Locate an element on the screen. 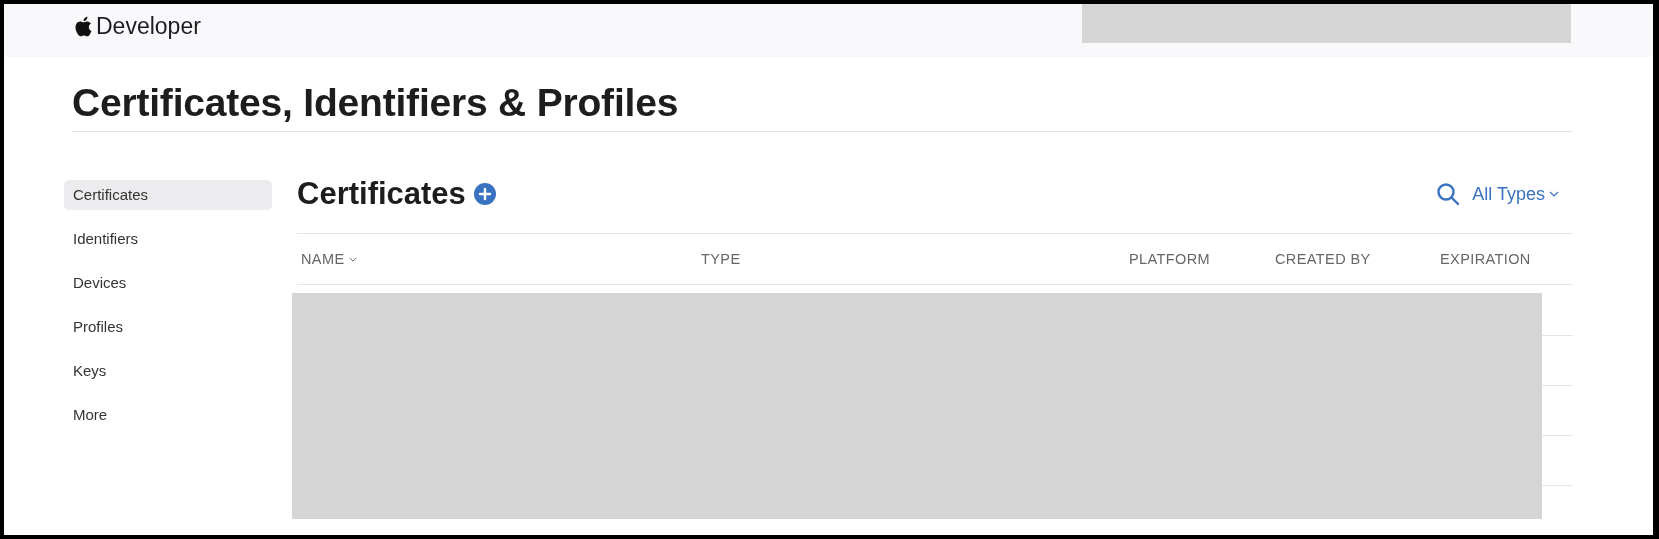 The height and width of the screenshot is (539, 1659). sidebar-item: Devices is located at coordinates (168, 283).